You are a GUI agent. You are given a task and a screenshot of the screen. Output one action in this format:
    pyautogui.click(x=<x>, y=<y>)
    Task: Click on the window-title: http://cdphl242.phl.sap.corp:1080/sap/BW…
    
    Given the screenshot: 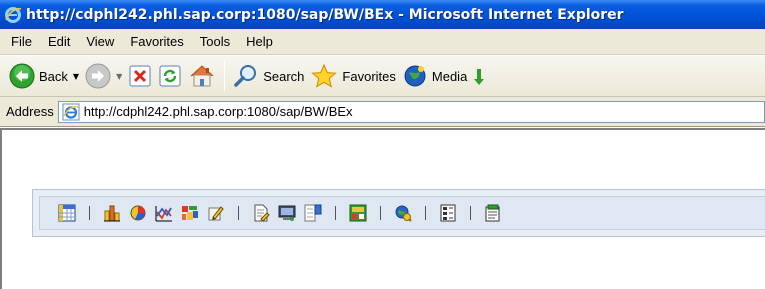 What is the action you would take?
    pyautogui.click(x=325, y=14)
    